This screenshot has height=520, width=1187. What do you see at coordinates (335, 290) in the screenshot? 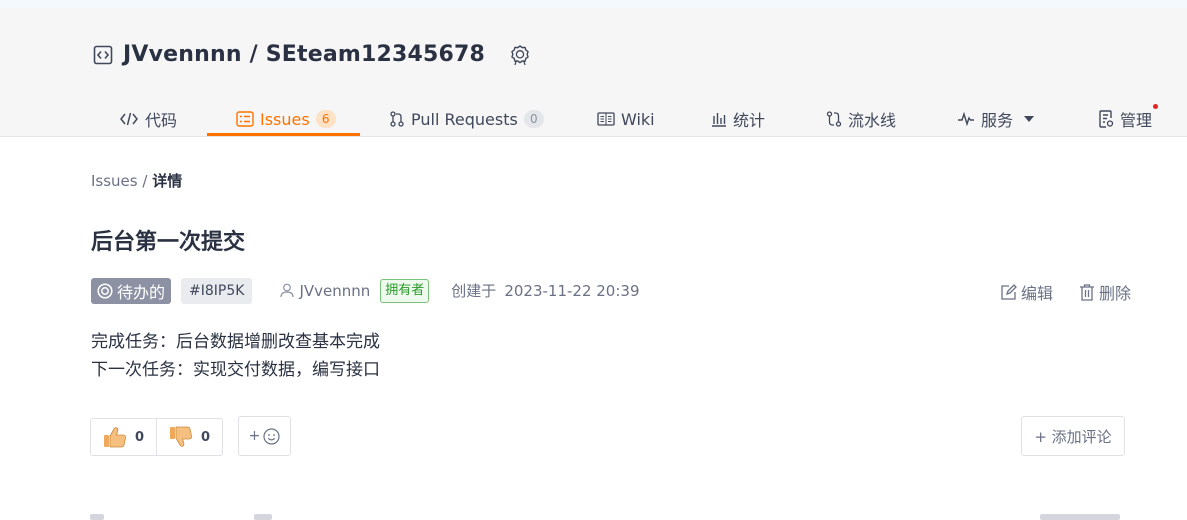
I see `issue-author-name: JVvennnn` at bounding box center [335, 290].